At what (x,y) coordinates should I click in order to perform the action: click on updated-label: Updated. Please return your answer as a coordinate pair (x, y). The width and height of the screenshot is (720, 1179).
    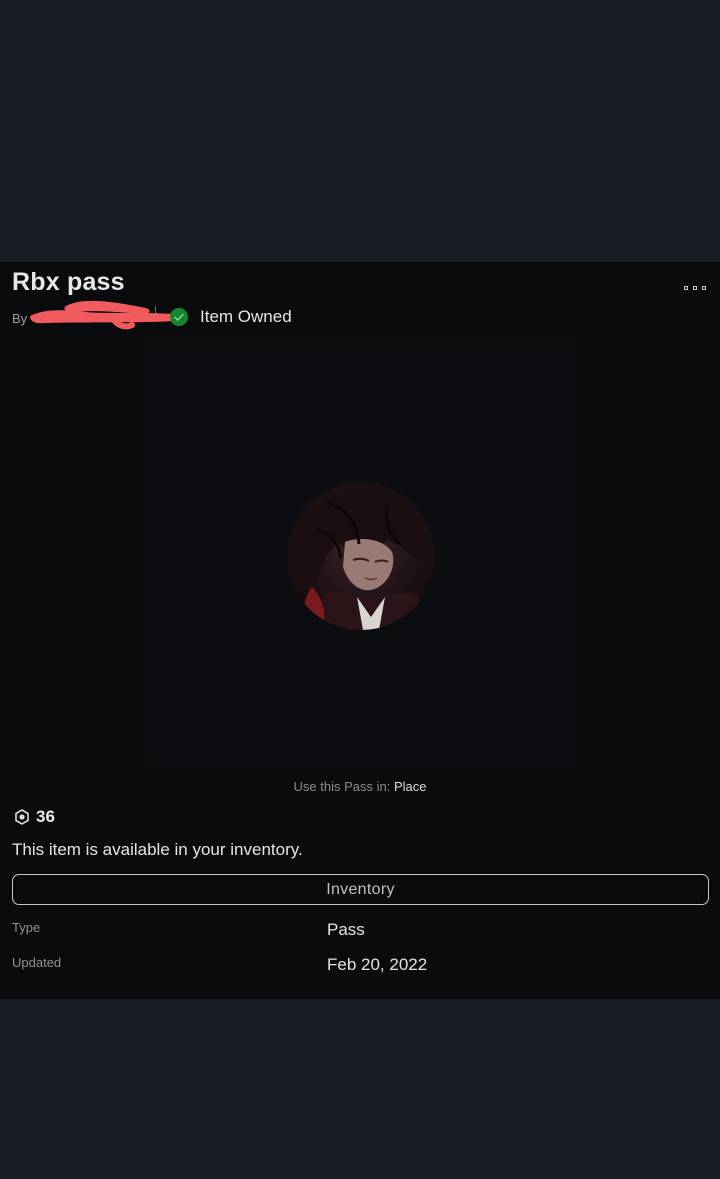
    Looking at the image, I should click on (37, 962).